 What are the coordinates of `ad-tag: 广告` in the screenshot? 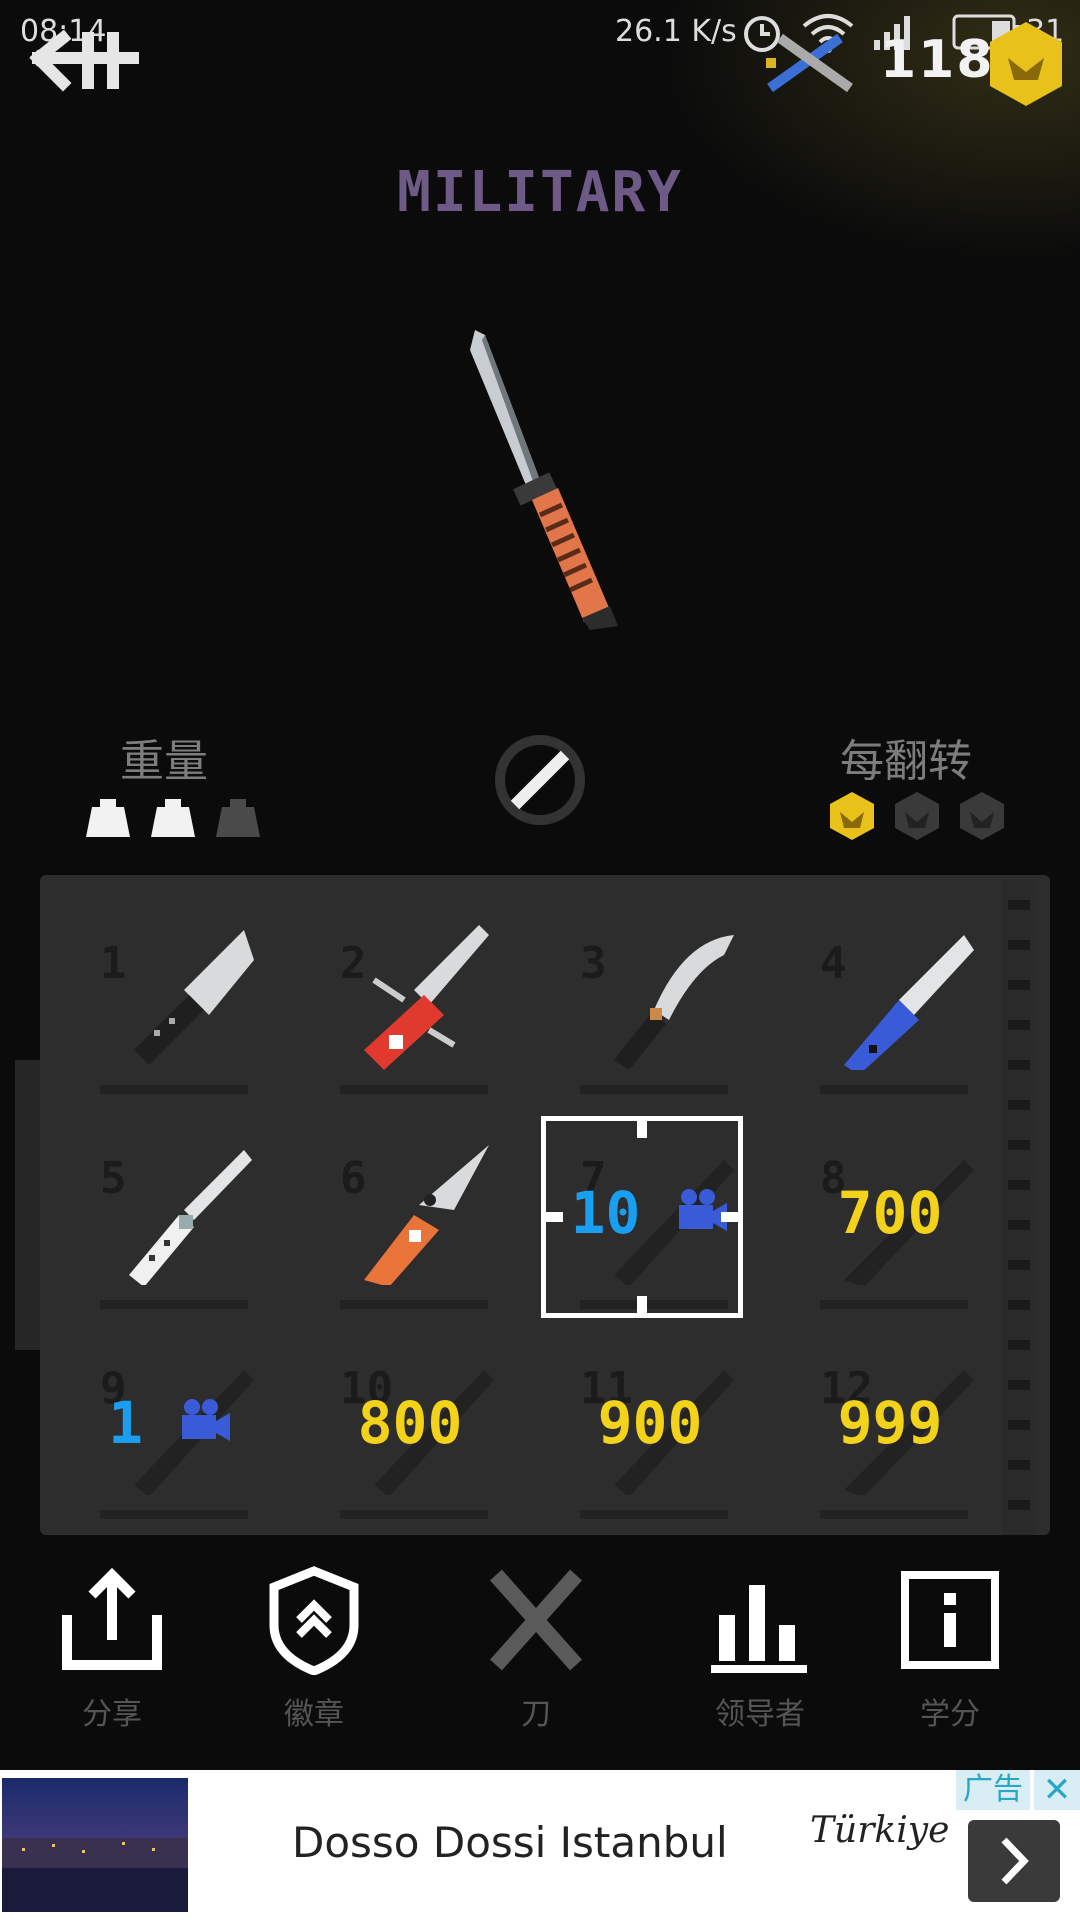 It's located at (993, 1790).